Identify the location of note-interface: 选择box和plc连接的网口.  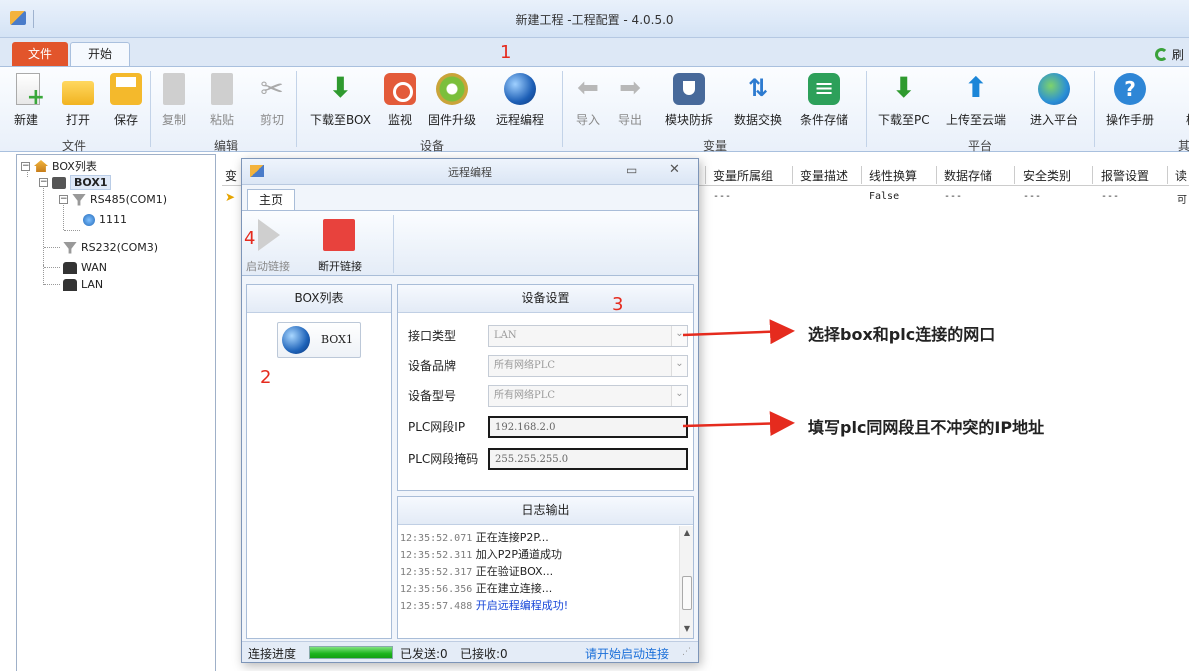
(902, 334).